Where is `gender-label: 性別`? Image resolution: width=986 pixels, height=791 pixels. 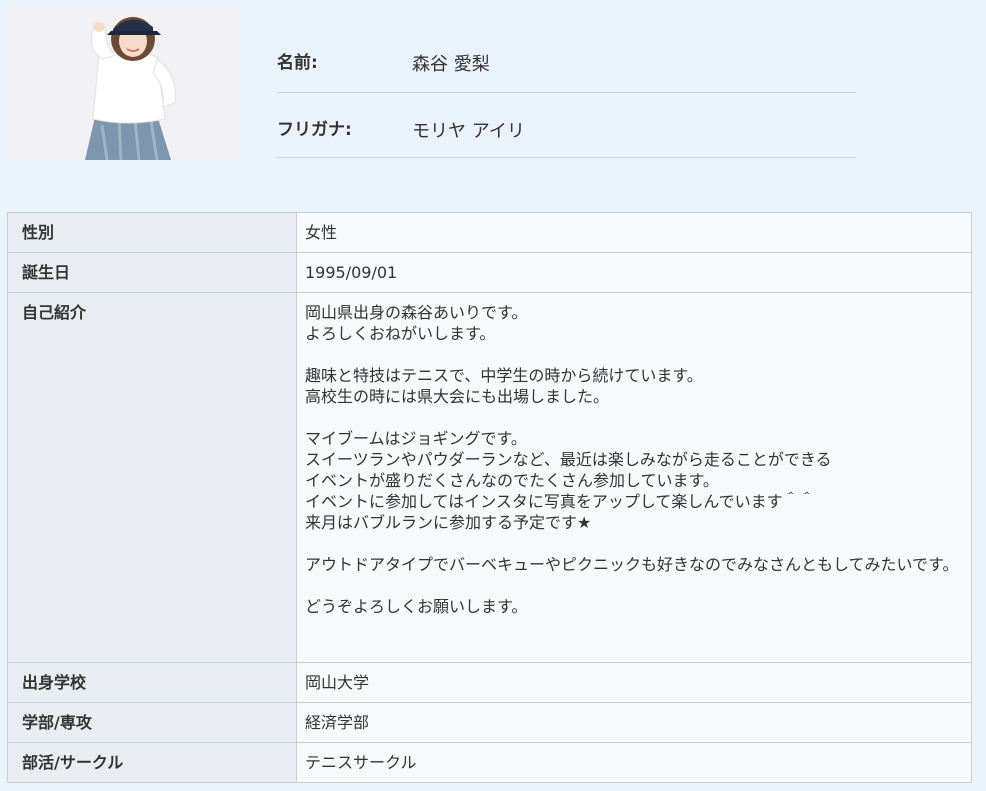 gender-label: 性別 is located at coordinates (152, 232).